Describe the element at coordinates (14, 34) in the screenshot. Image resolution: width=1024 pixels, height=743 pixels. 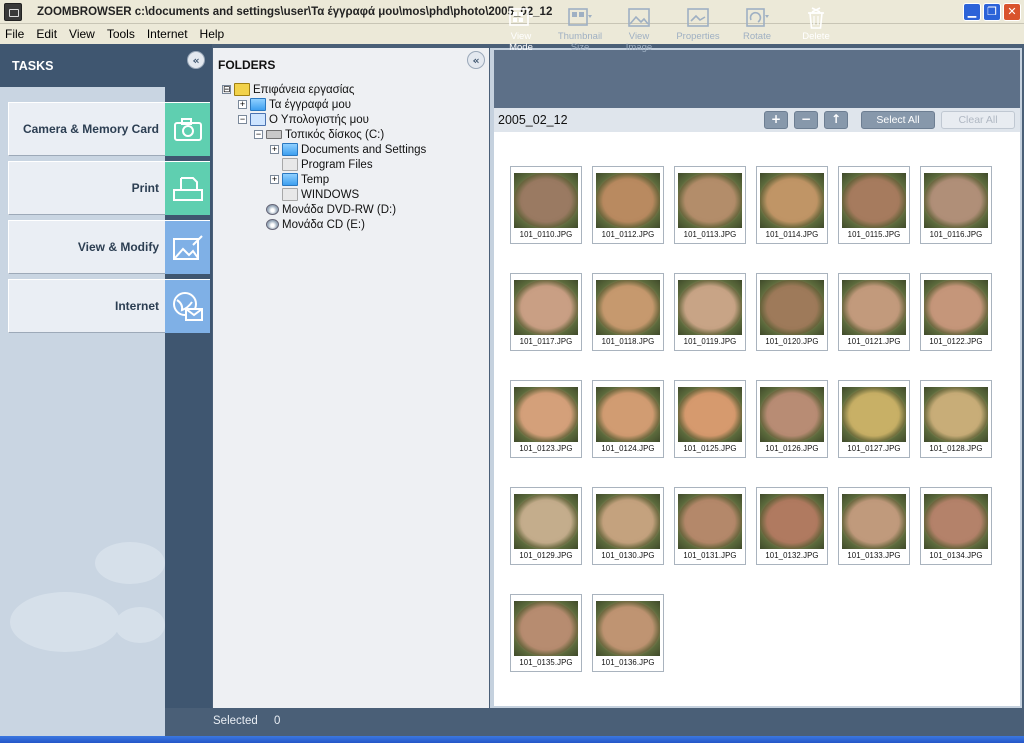
I see `menu-file: File` at that location.